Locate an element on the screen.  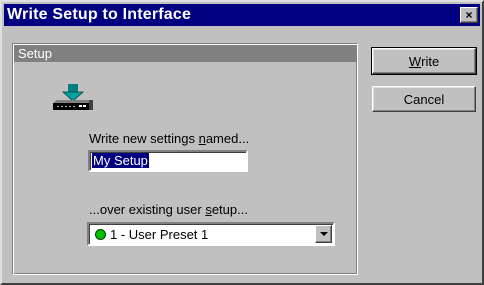
setup-group-header: Setup is located at coordinates (185, 53).